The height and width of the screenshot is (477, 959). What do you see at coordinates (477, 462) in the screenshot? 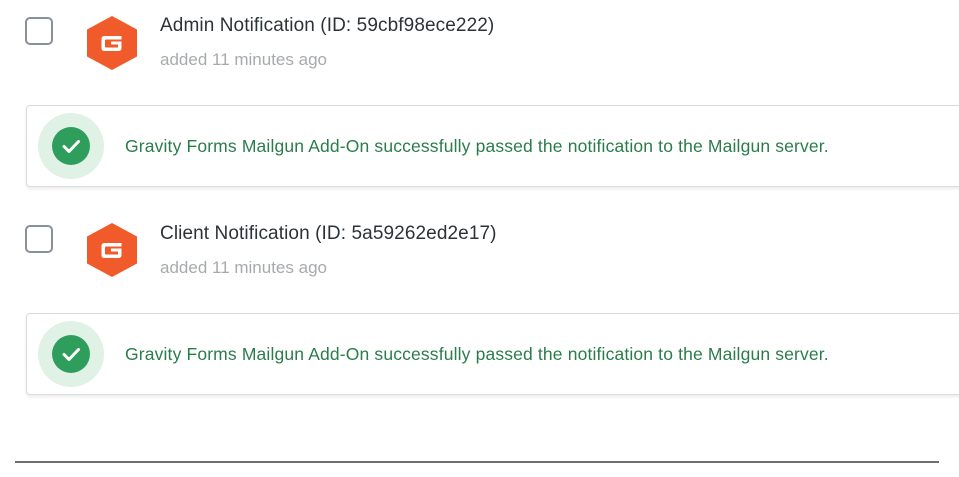
I see `divider` at bounding box center [477, 462].